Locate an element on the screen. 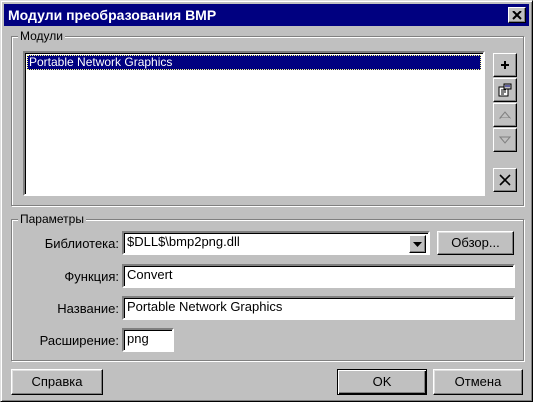 The width and height of the screenshot is (533, 402). move-down-button is located at coordinates (505, 140).